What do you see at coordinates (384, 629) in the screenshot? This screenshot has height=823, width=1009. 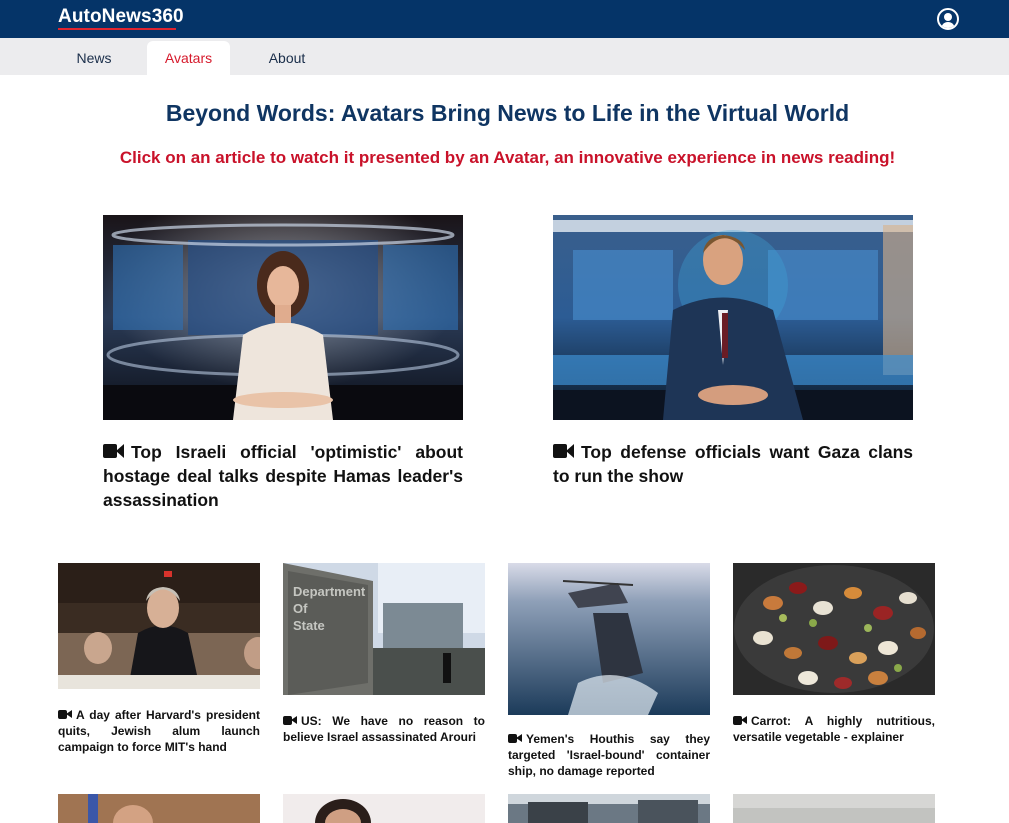 I see `article-image: Department Of State` at bounding box center [384, 629].